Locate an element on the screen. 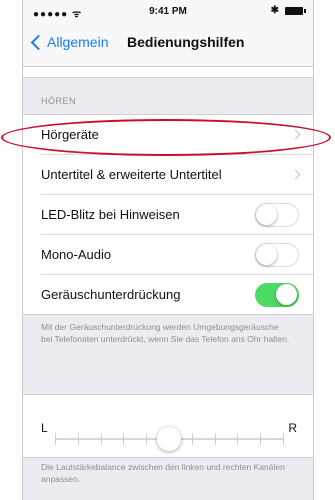  section-header-hoeren: HÖREN is located at coordinates (59, 101).